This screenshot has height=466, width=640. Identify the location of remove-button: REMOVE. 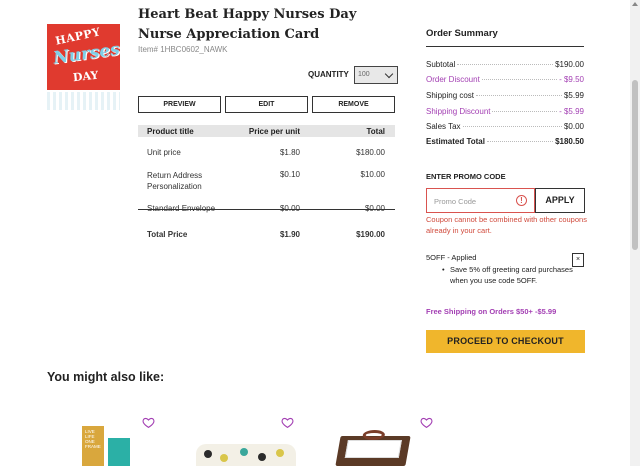
(353, 104).